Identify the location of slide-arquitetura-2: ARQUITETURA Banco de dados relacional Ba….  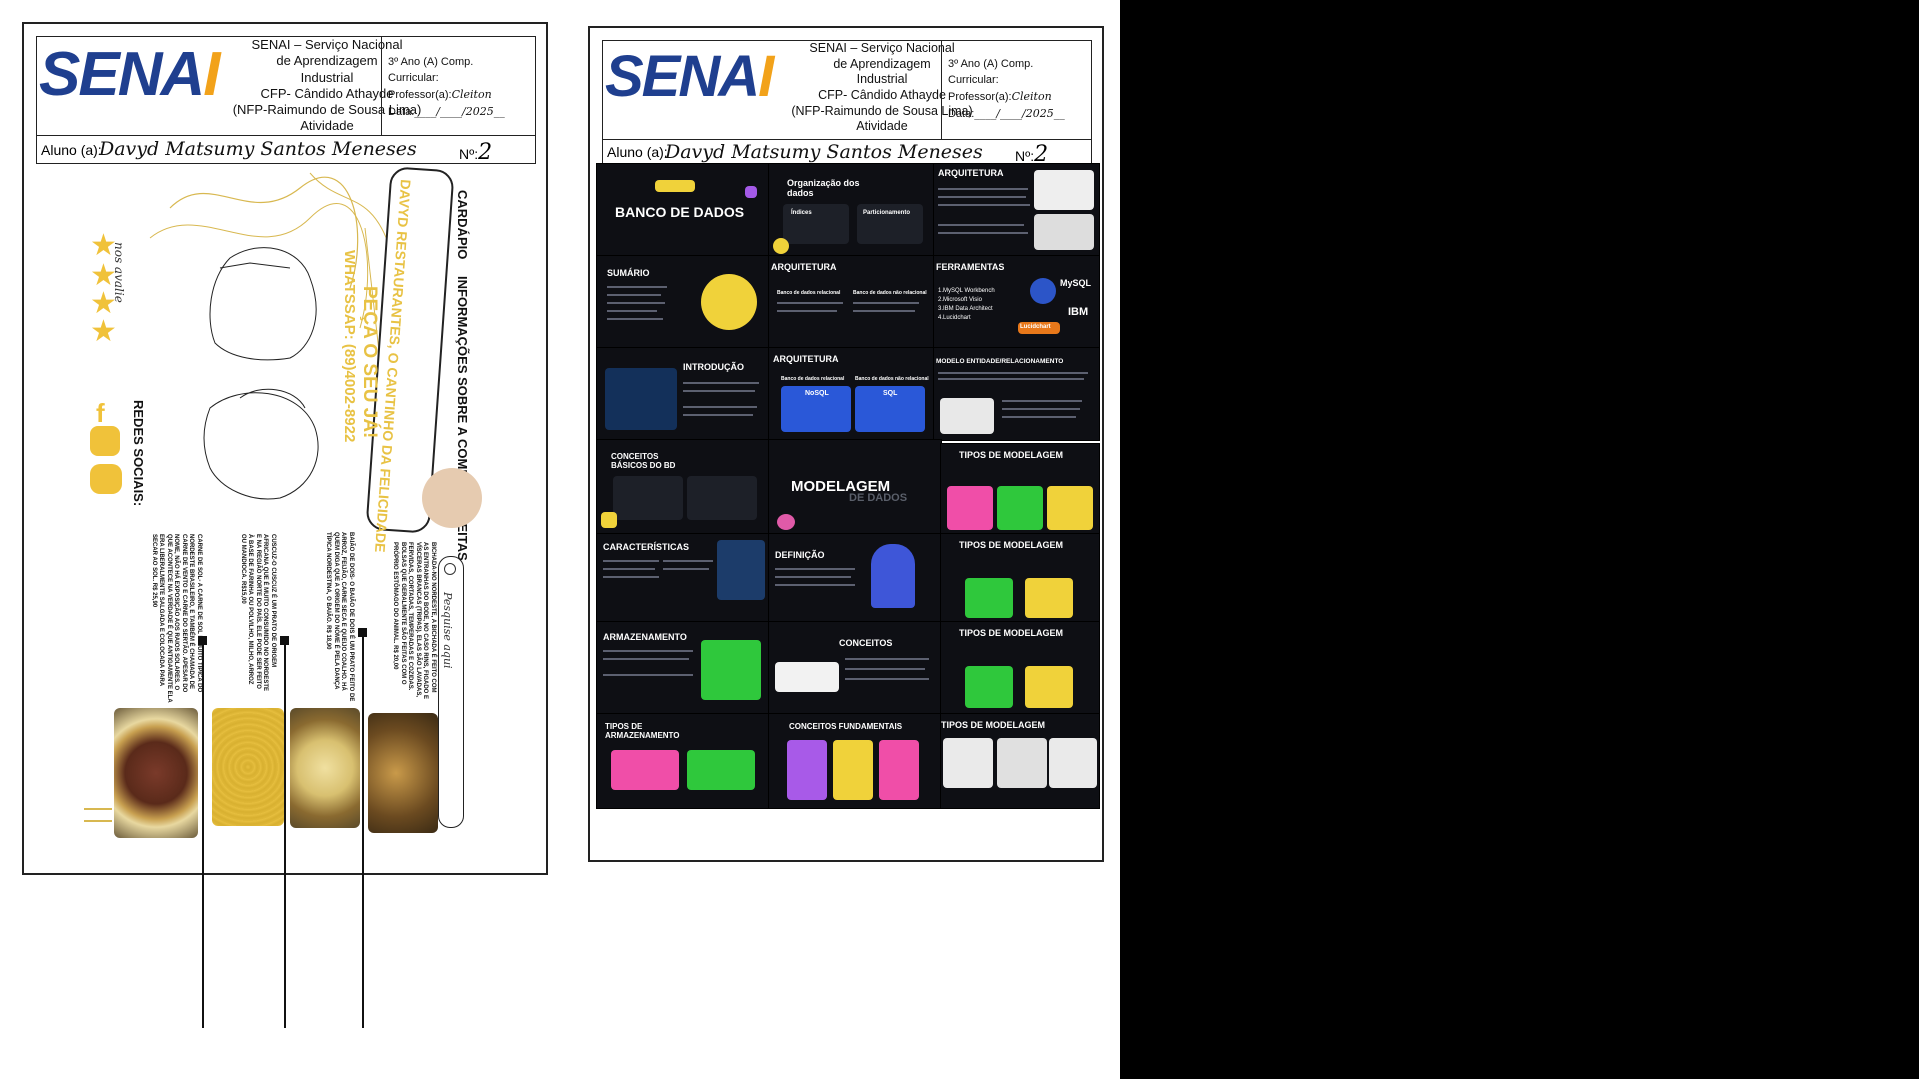
(851, 302).